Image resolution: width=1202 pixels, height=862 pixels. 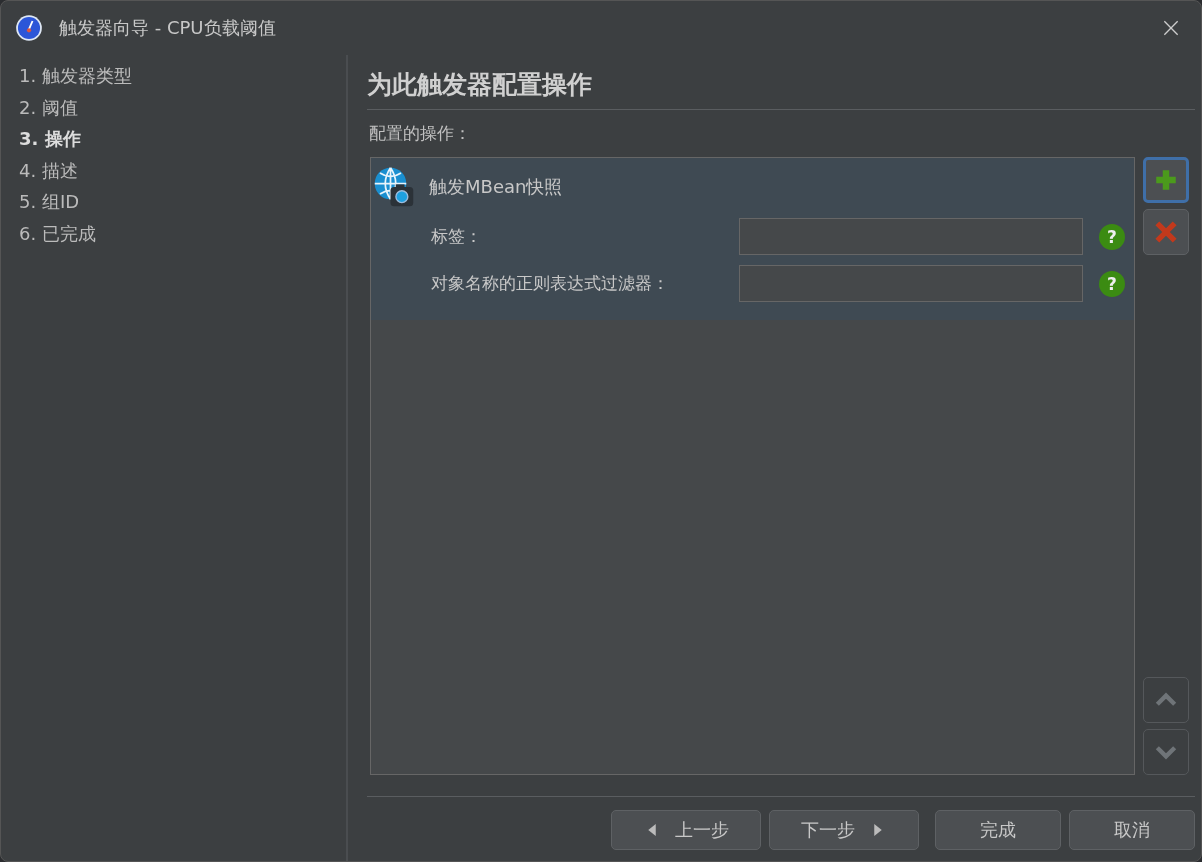 I want to click on action-name: 触发MBean快照, so click(x=496, y=187).